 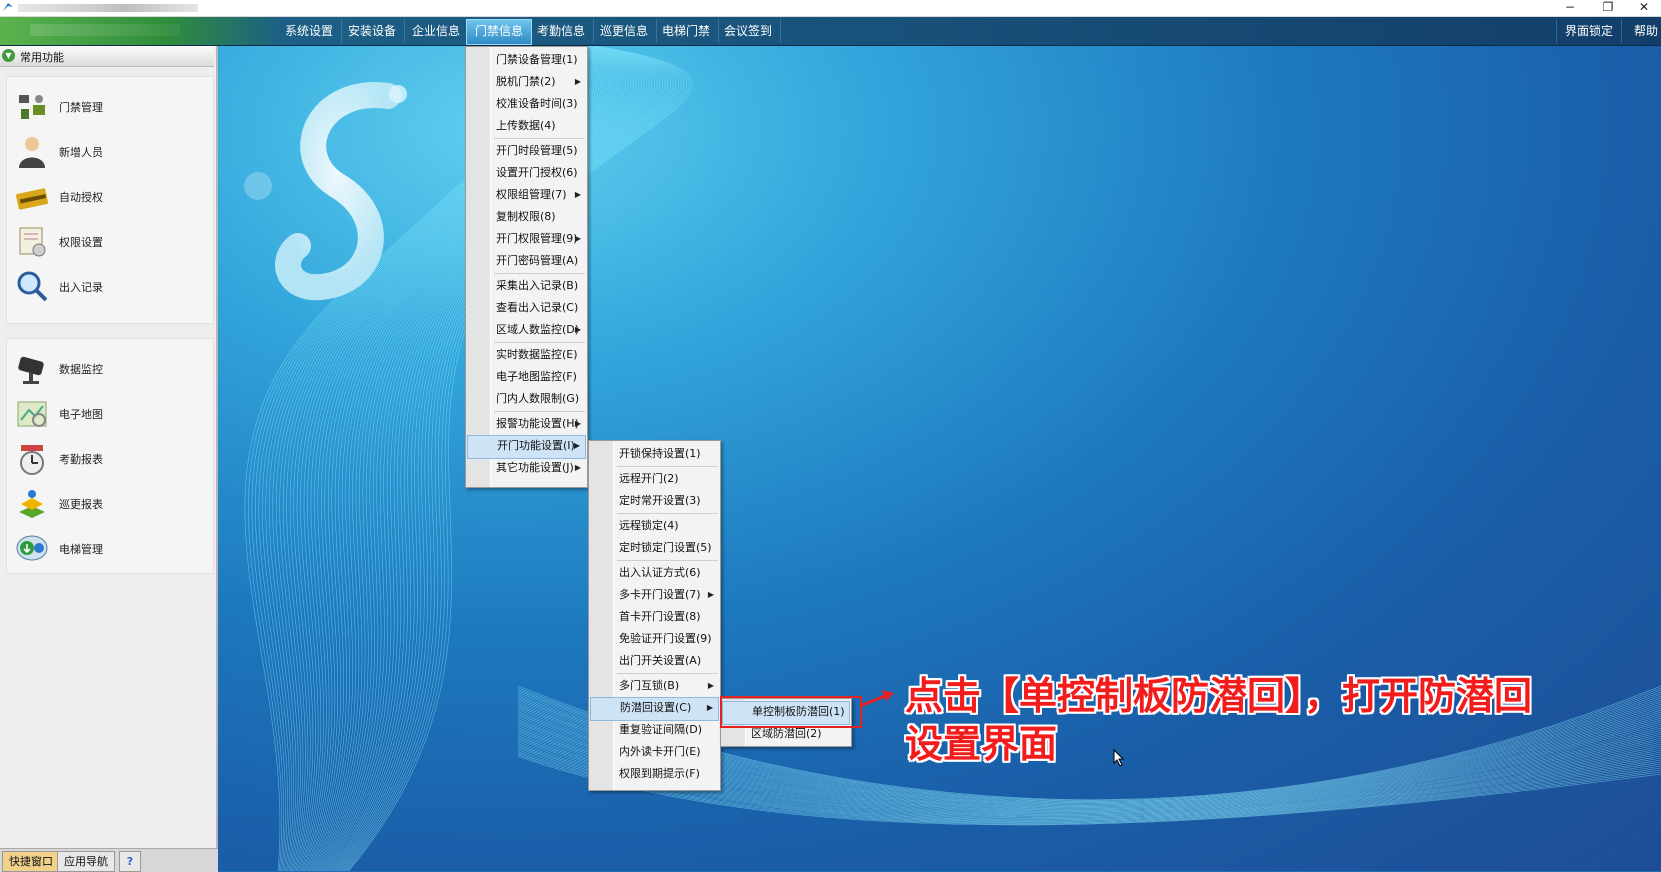 I want to click on menu1-item-18: 电子地图监控(F), so click(x=526, y=377).